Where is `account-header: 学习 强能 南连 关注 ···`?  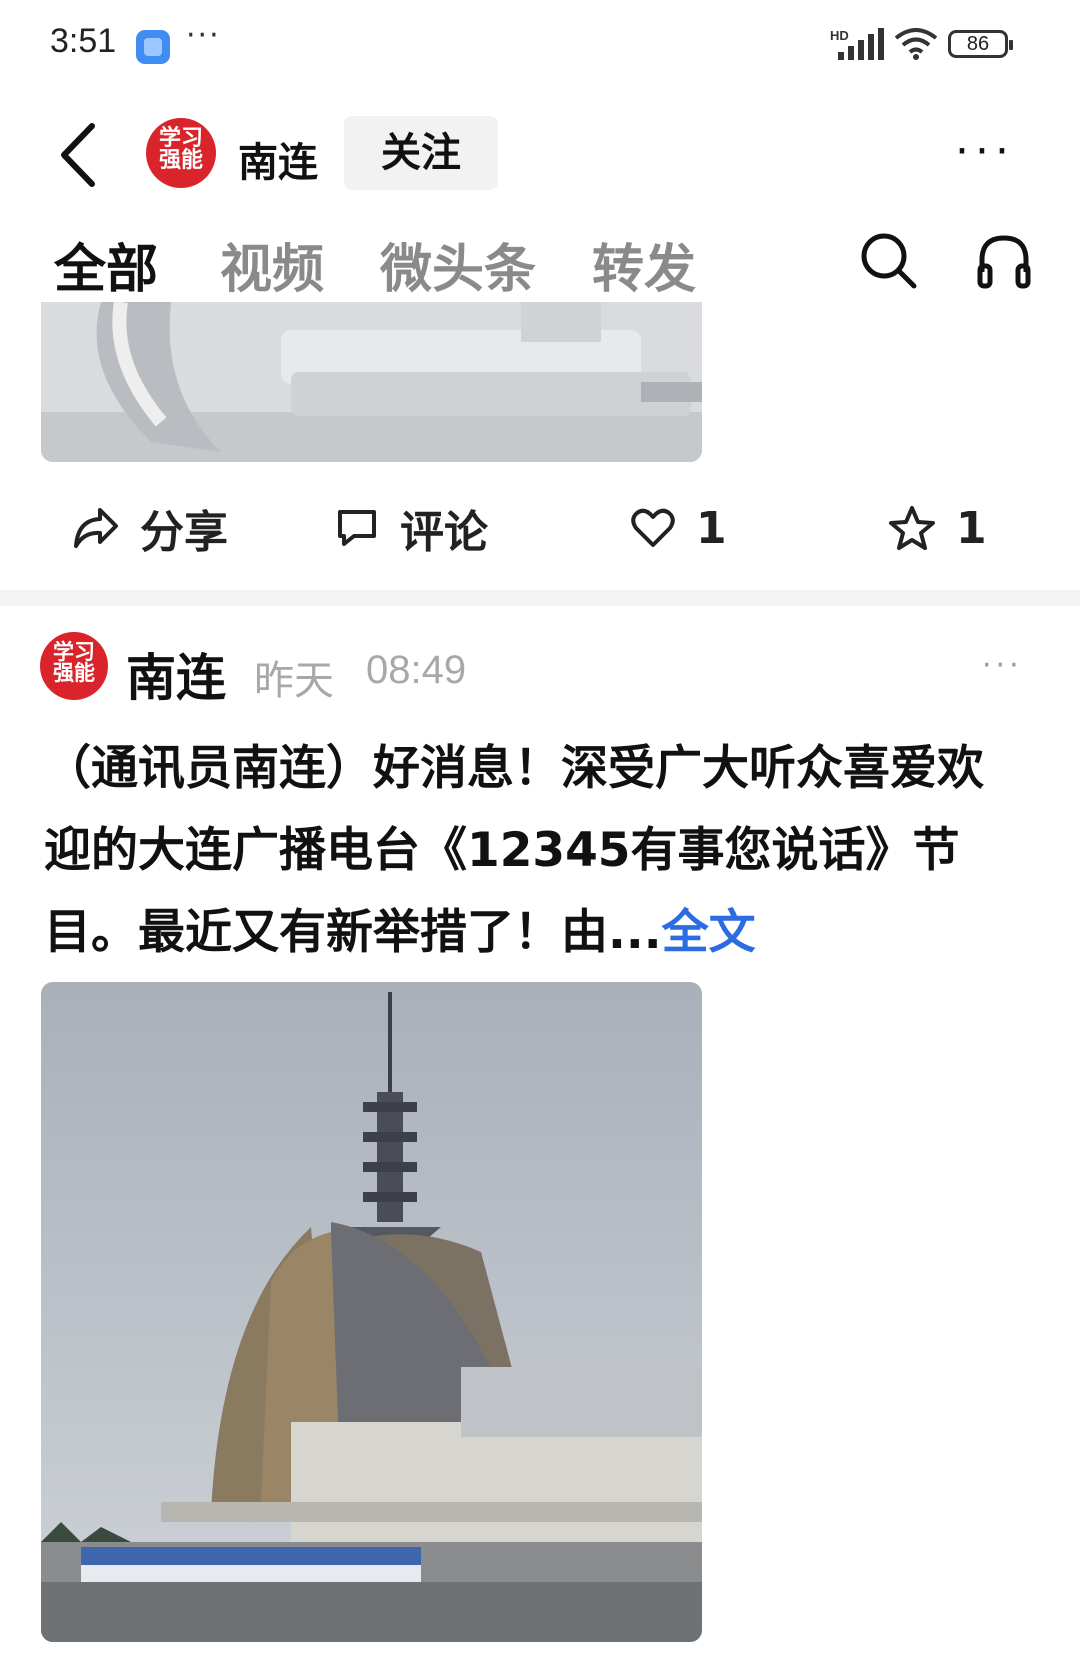
account-header: 学习 强能 南连 关注 ··· is located at coordinates (540, 153).